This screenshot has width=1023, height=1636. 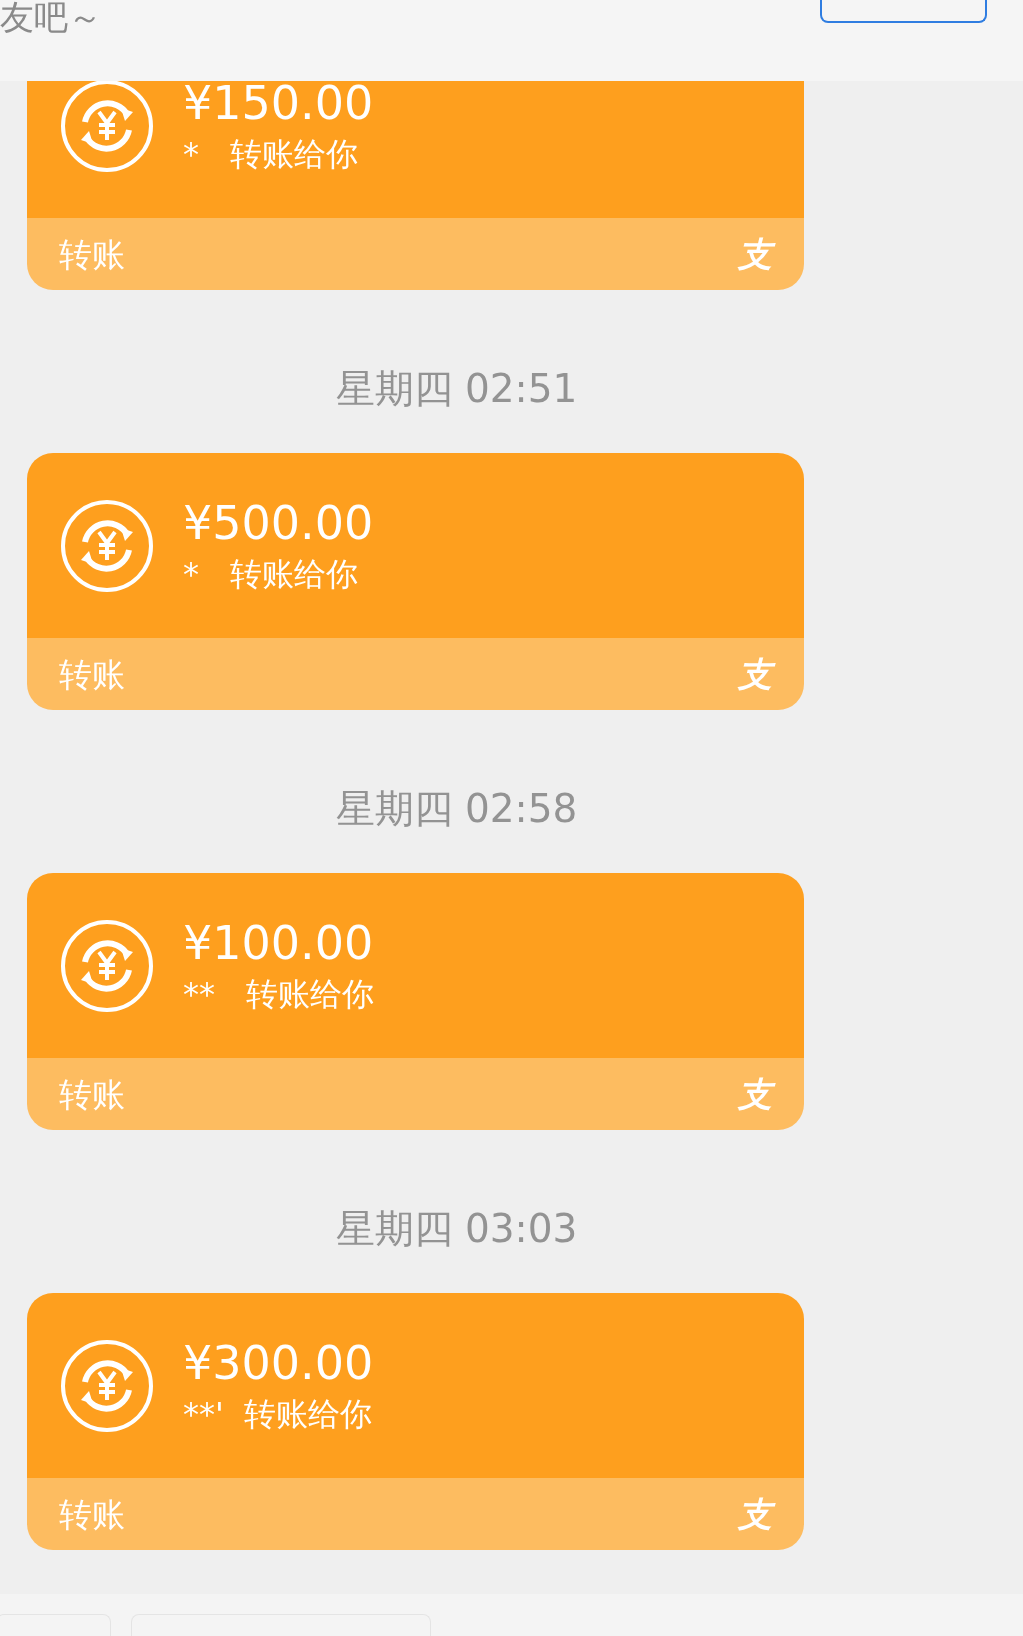 What do you see at coordinates (903, 11) in the screenshot?
I see `add-button` at bounding box center [903, 11].